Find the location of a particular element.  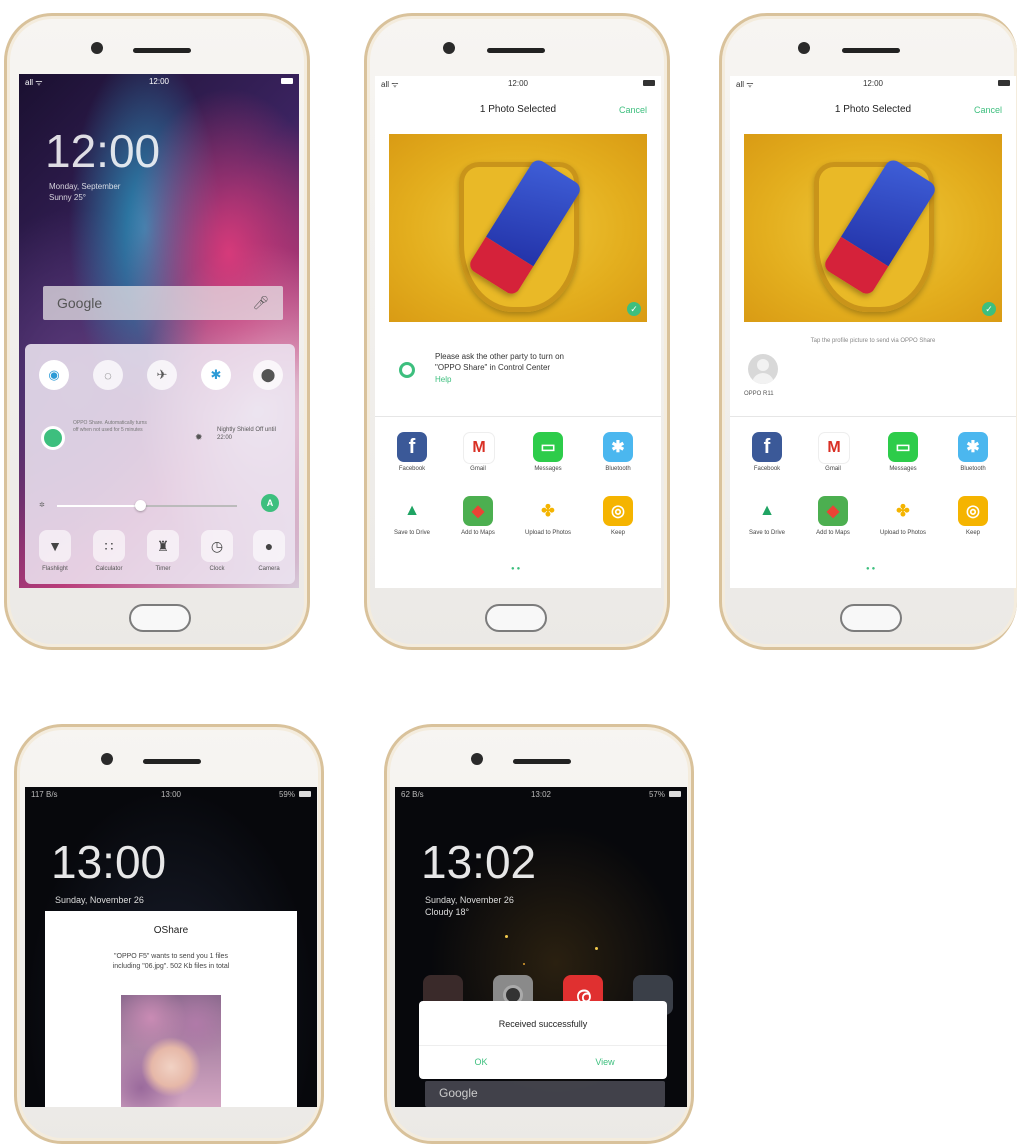

auto-brightness-button: A is located at coordinates (270, 503).